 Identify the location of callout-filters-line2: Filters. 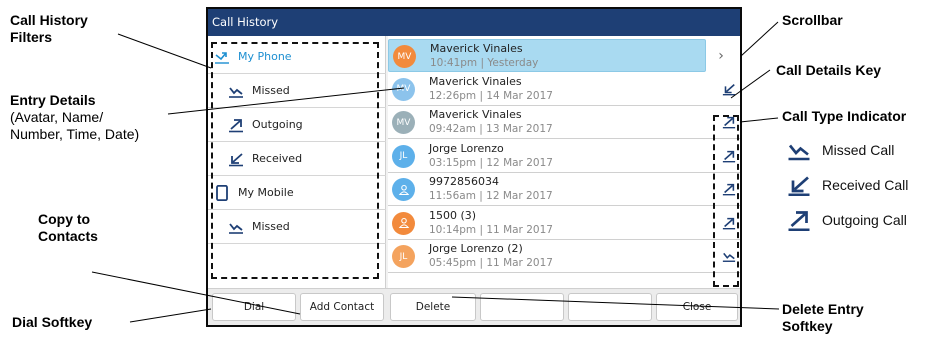
(31, 37).